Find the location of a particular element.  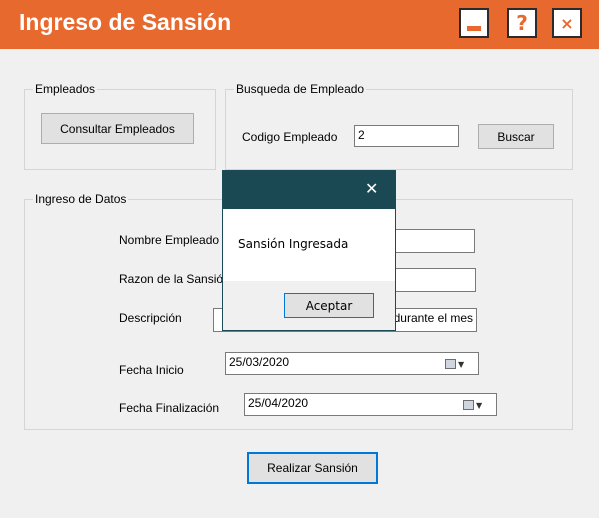

close-icon: × is located at coordinates (567, 23).